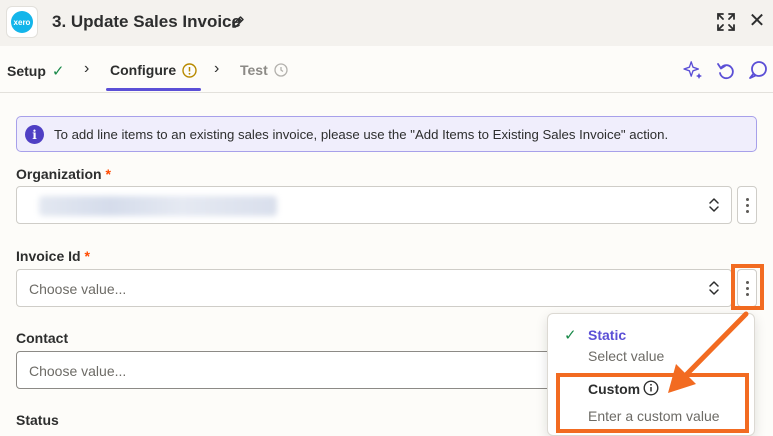  I want to click on highlight-options-button, so click(747, 287).